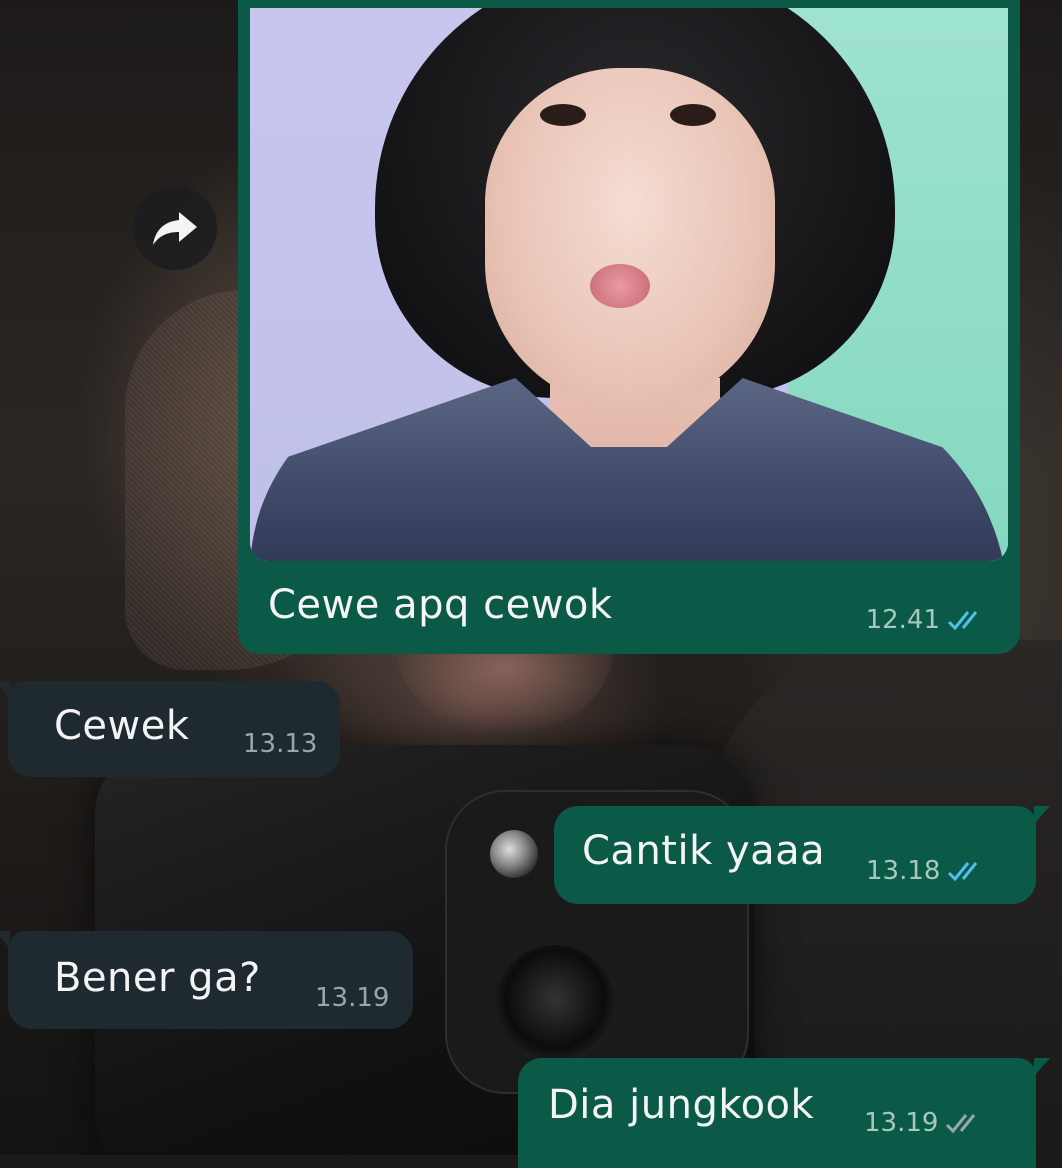 Image resolution: width=1062 pixels, height=1168 pixels. I want to click on message-meta: 13.18, so click(928, 871).